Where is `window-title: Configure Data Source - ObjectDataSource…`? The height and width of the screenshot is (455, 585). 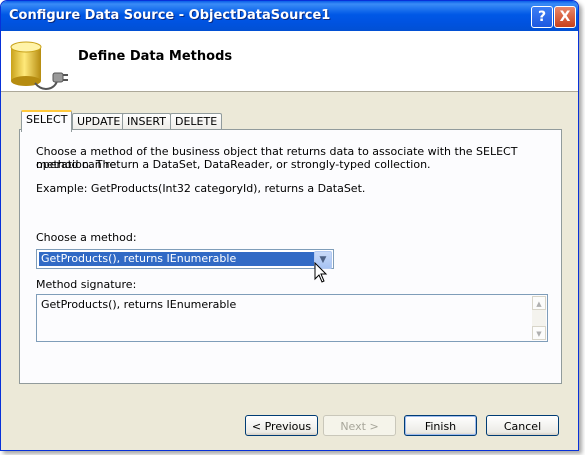 window-title: Configure Data Source - ObjectDataSource… is located at coordinates (170, 15).